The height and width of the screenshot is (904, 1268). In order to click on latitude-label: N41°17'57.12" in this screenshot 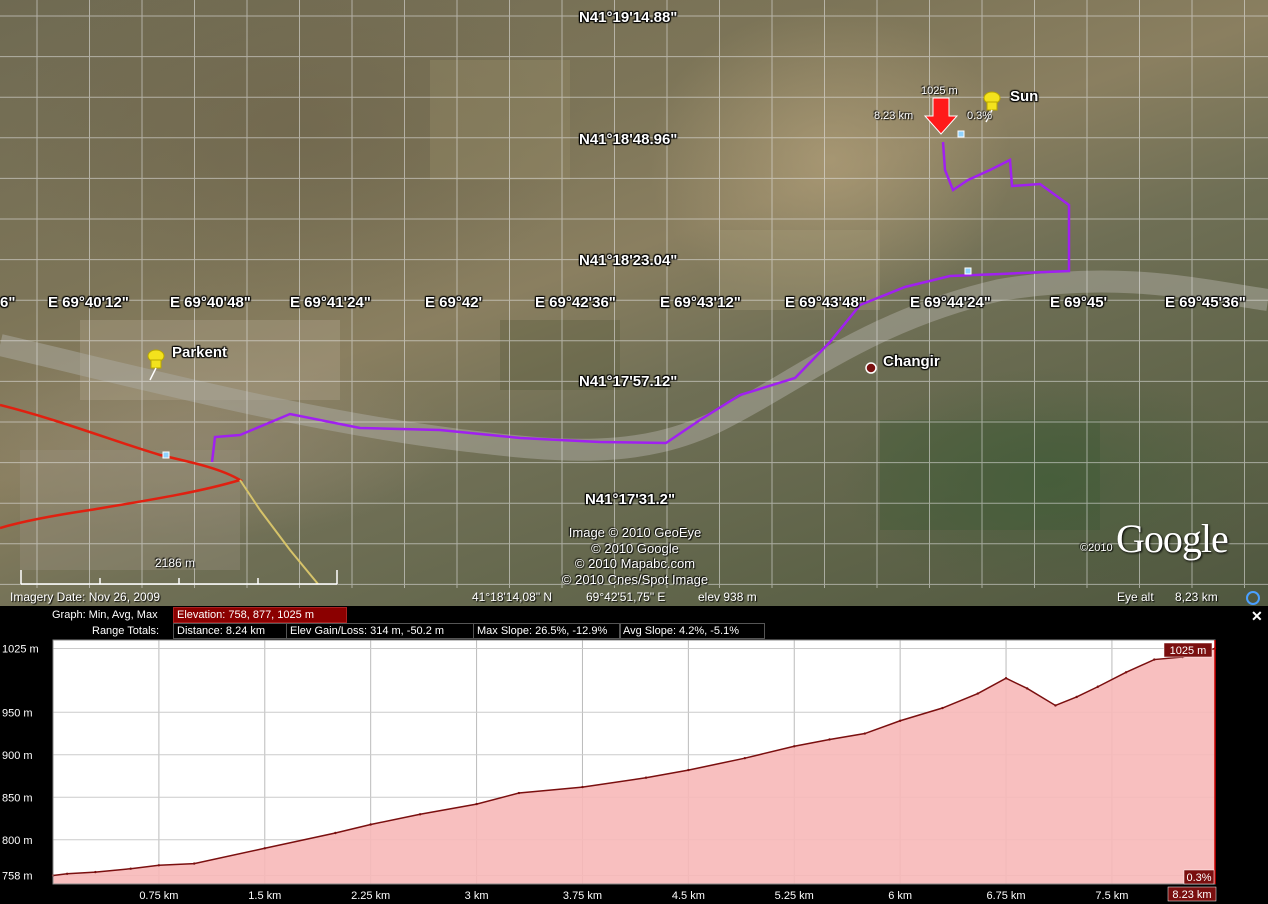, I will do `click(628, 381)`.